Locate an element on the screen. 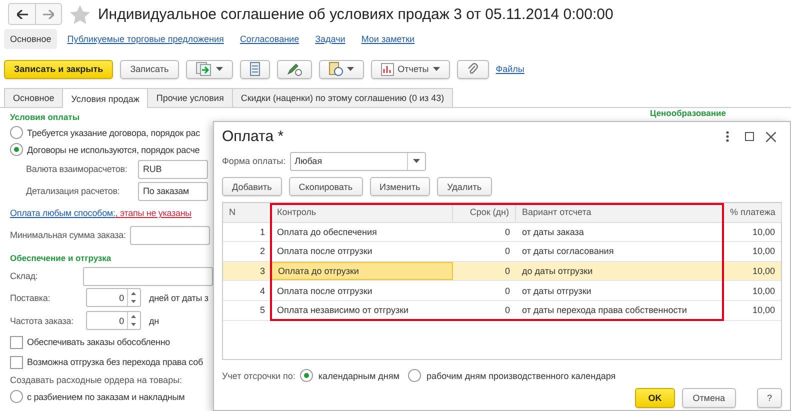 This screenshot has width=791, height=411. table-cell-text: от даты перехода права собственности is located at coordinates (604, 311).